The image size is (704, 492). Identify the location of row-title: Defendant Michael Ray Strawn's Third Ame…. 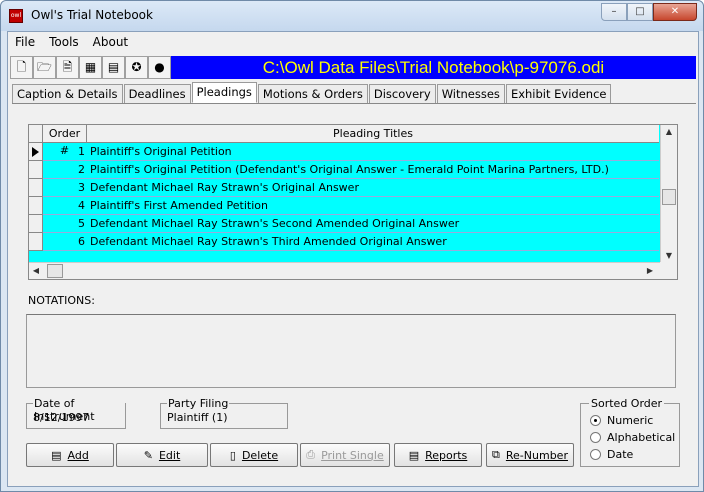
(268, 241).